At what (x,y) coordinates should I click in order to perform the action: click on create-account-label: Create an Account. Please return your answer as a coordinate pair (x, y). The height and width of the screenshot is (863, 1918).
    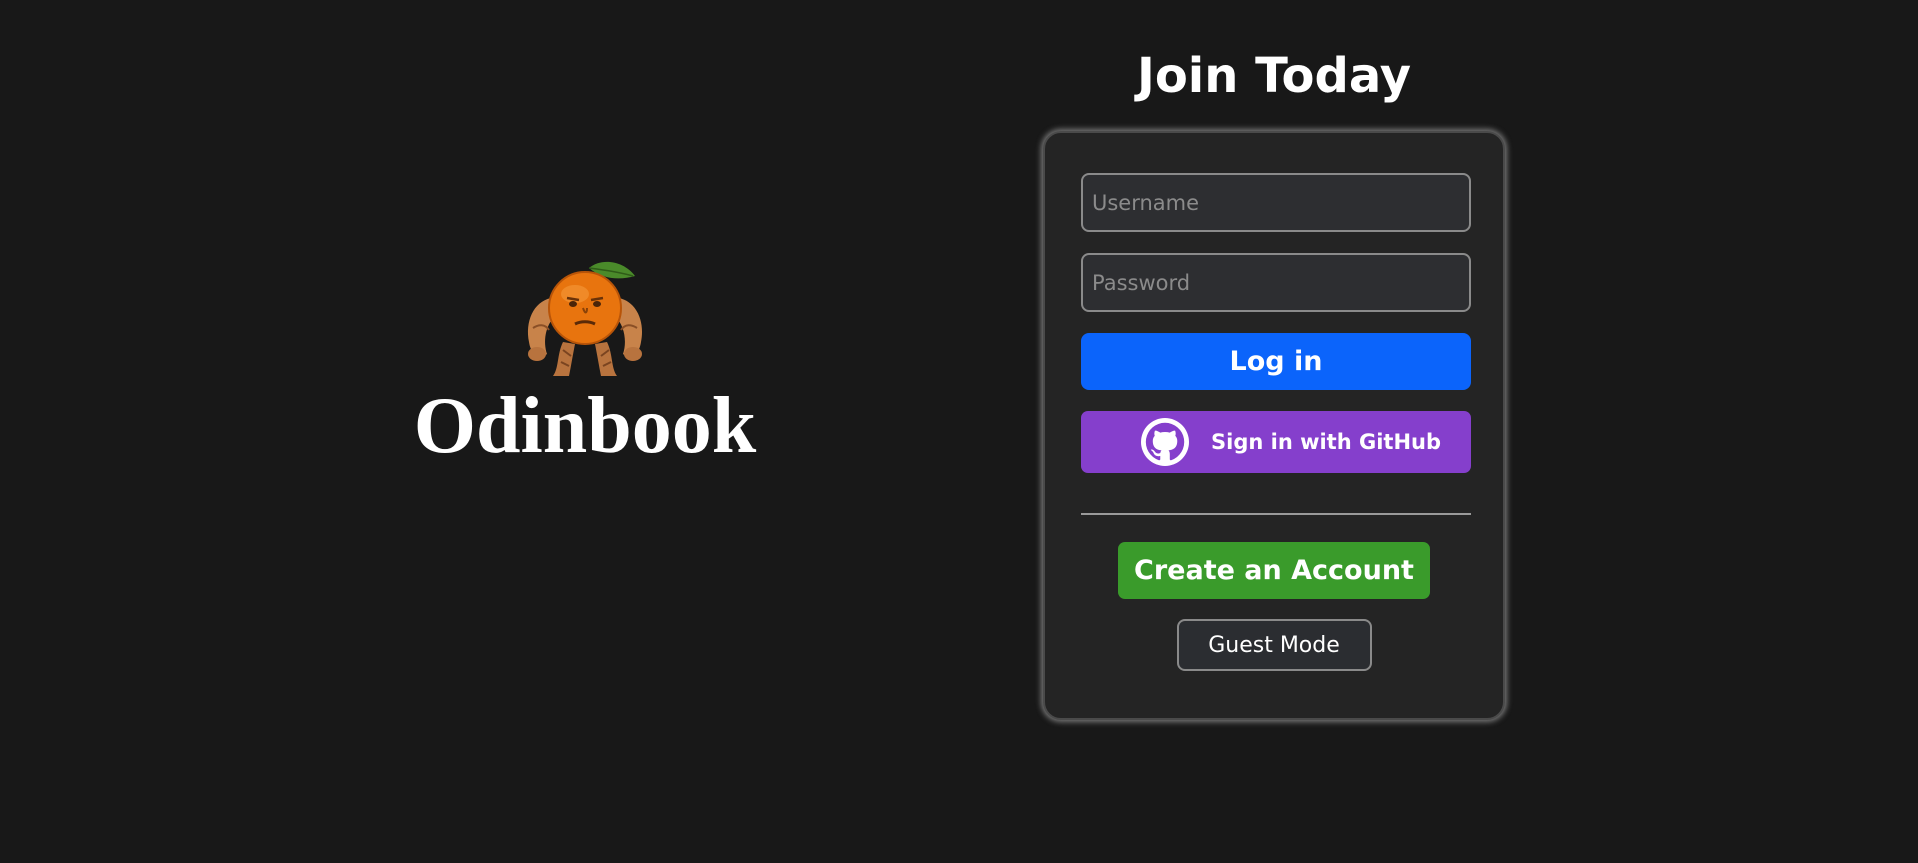
    Looking at the image, I should click on (1274, 570).